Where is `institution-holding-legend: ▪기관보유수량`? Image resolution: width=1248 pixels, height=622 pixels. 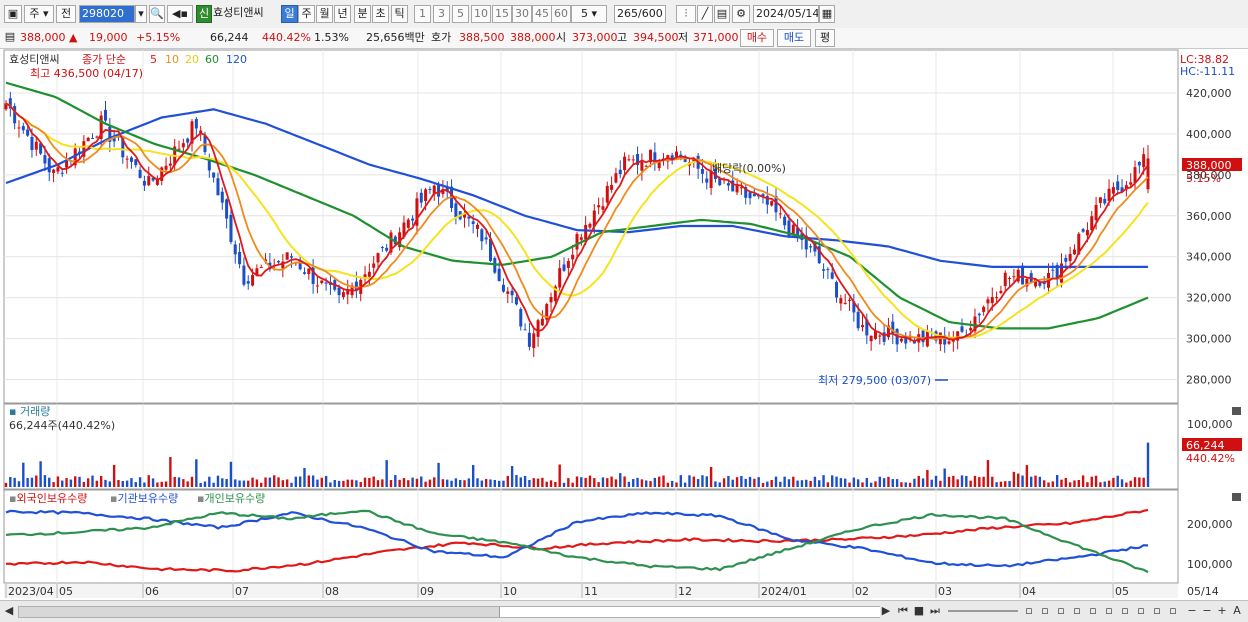 institution-holding-legend: ▪기관보유수량 is located at coordinates (144, 498).